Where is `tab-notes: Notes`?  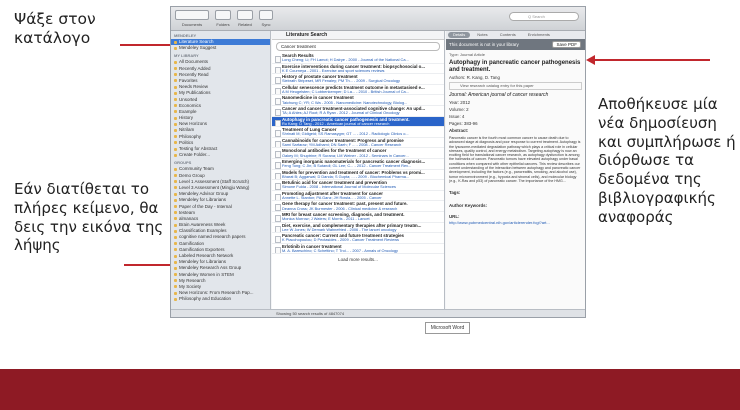
tab-notes: Notes is located at coordinates (482, 35).